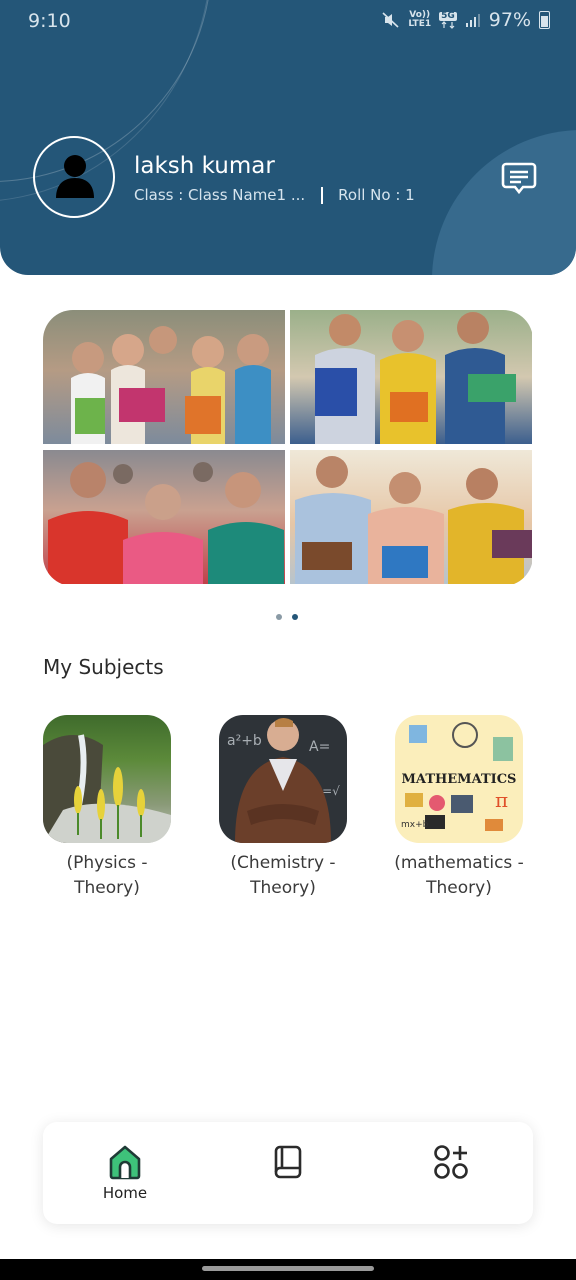 This screenshot has width=576, height=1280. I want to click on banner-photo-students, so click(164, 377).